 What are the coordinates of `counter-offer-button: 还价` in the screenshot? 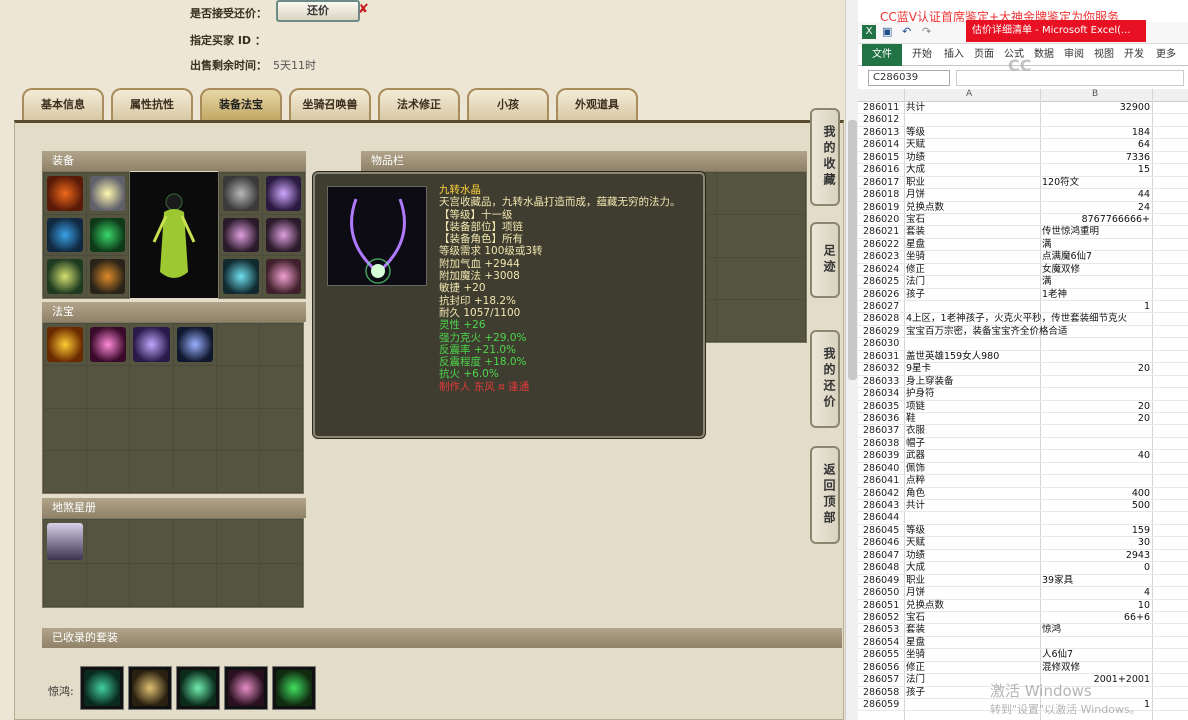 It's located at (318, 11).